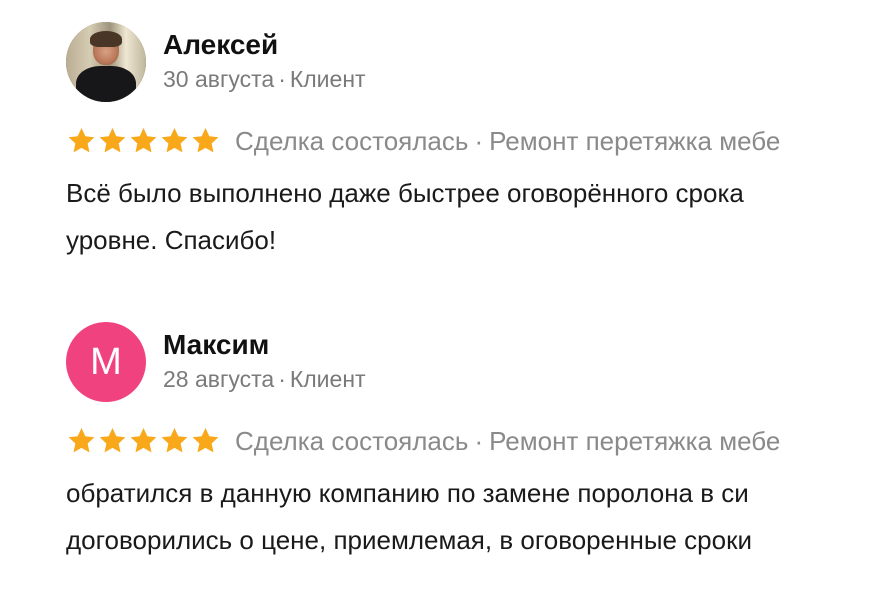  Describe the element at coordinates (219, 379) in the screenshot. I see `review-date: 28 августа` at that location.